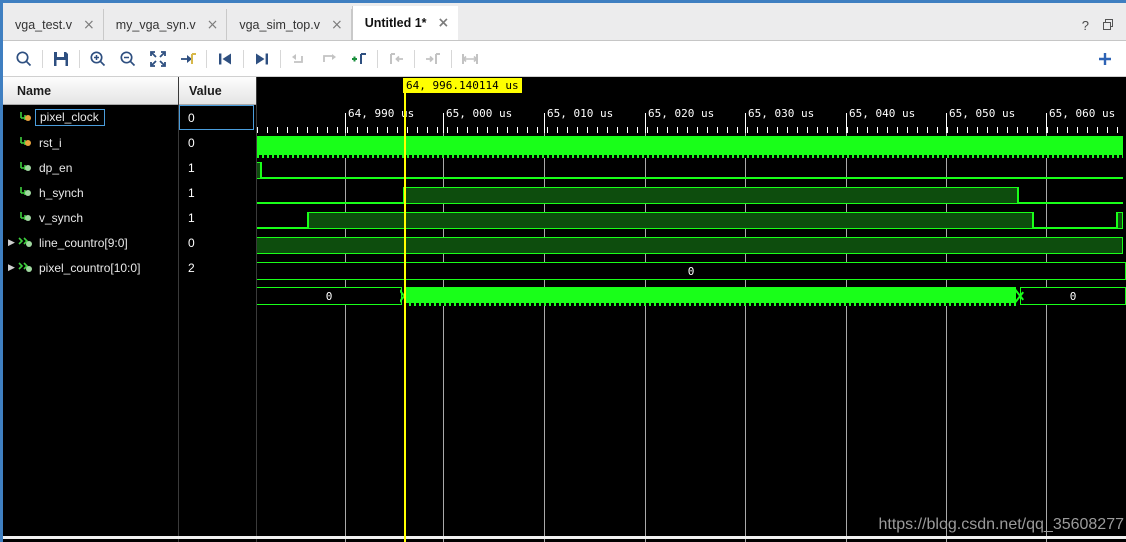 The image size is (1126, 542). Describe the element at coordinates (217, 192) in the screenshot. I see `signal-value-h_synch: 1` at that location.